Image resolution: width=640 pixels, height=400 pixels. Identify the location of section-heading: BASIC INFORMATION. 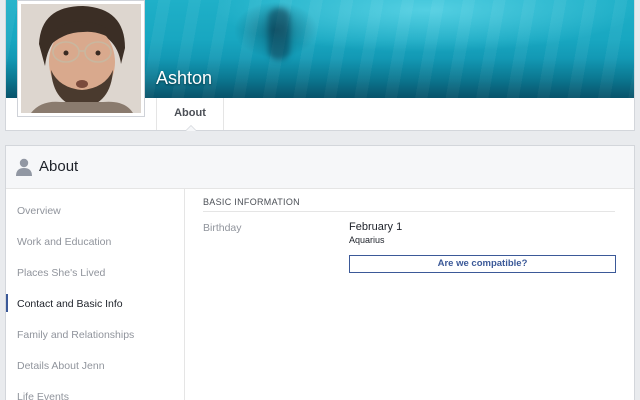
(251, 202).